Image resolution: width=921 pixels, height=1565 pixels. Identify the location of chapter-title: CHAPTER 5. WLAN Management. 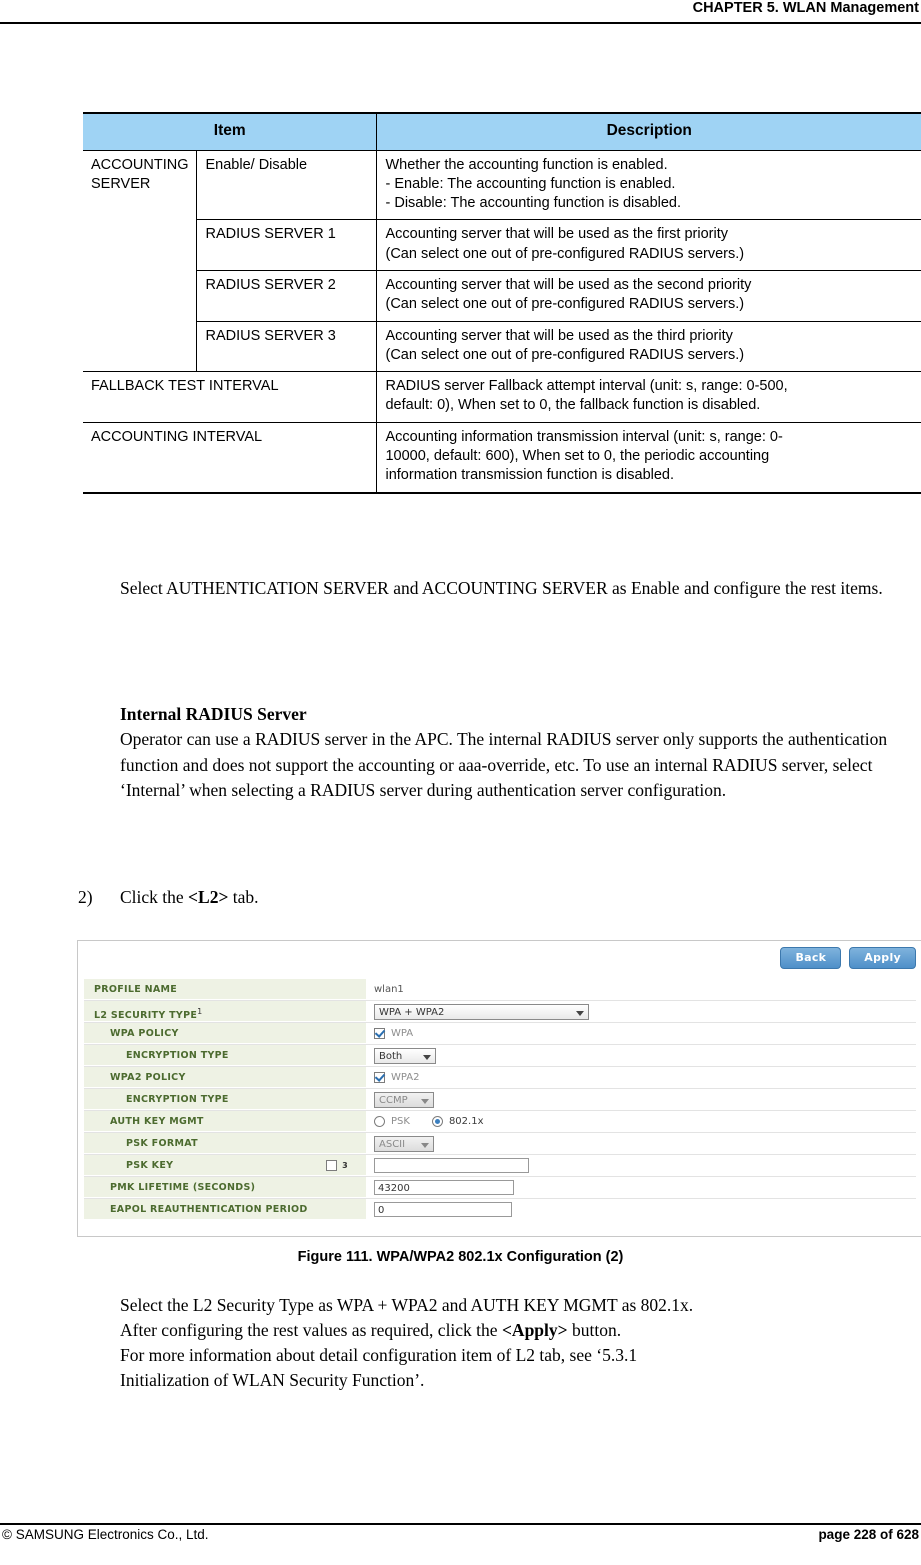
(805, 8).